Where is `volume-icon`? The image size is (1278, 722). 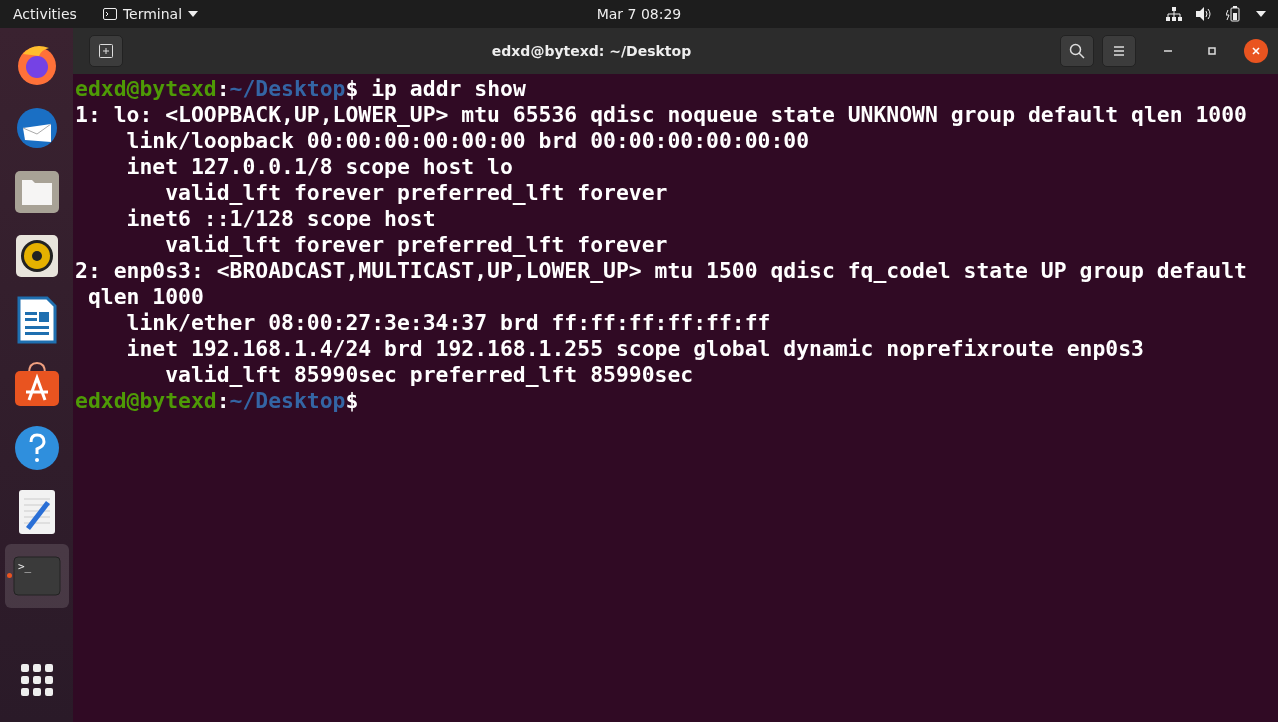 volume-icon is located at coordinates (1204, 14).